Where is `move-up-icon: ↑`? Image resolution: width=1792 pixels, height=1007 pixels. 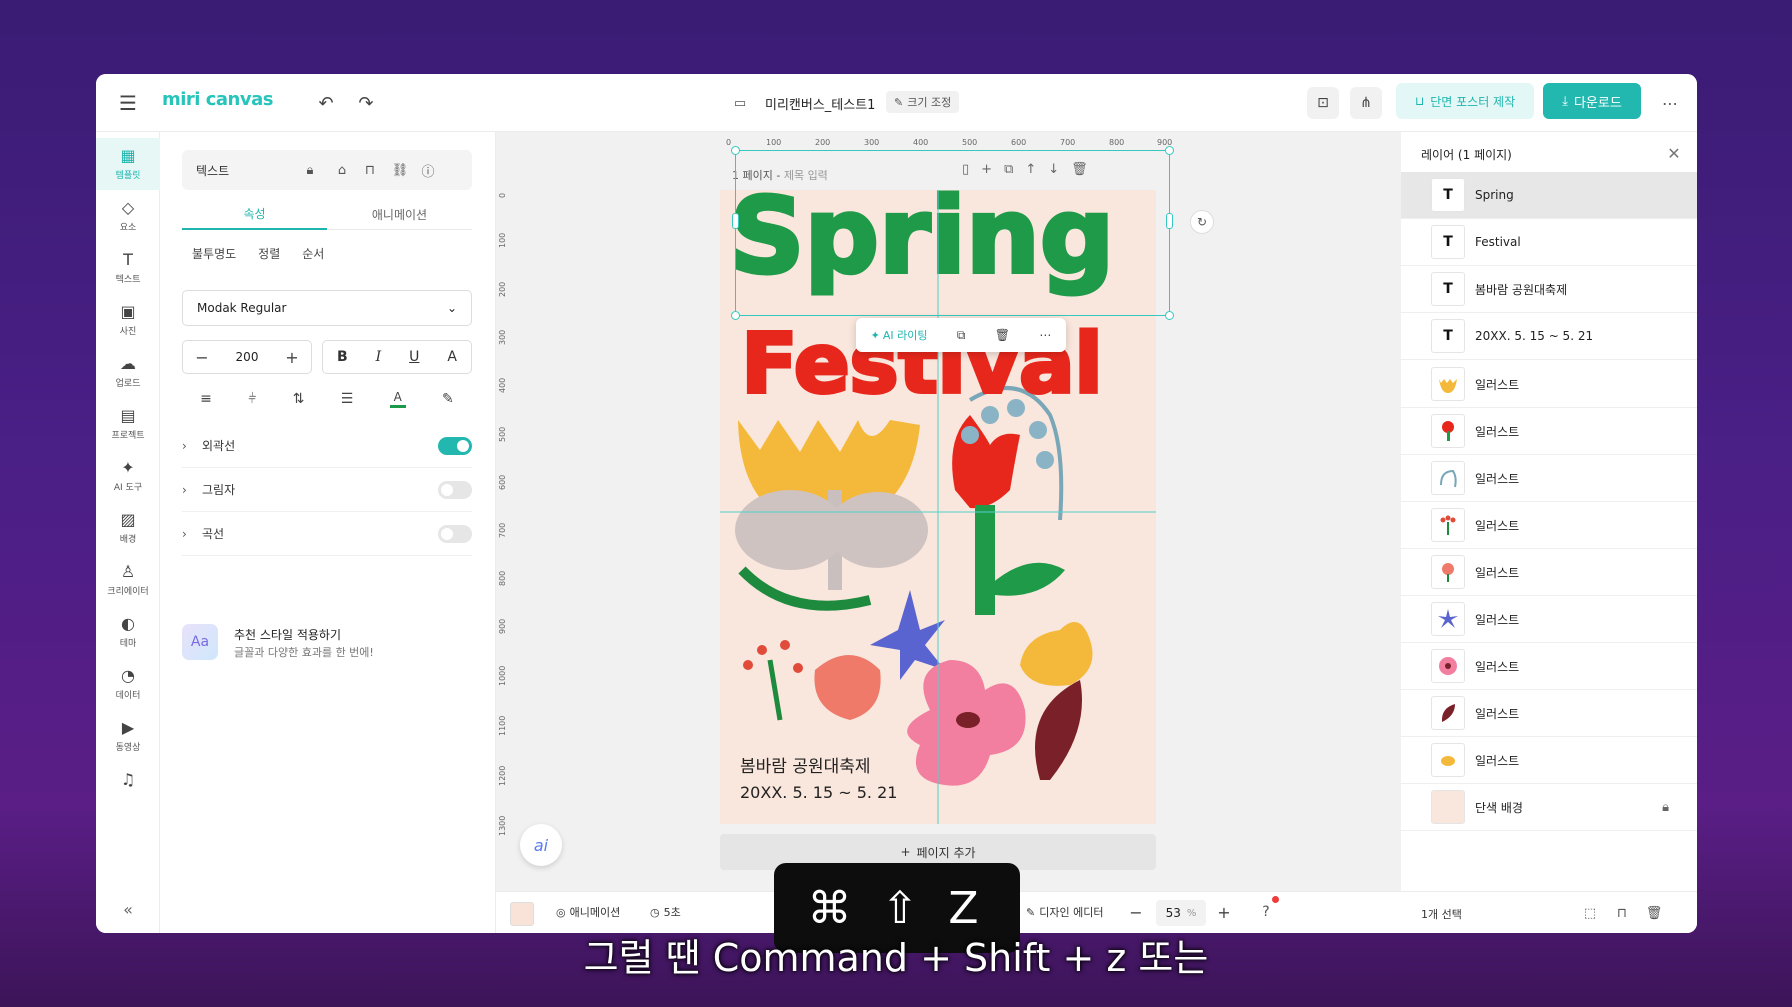 move-up-icon: ↑ is located at coordinates (1030, 169).